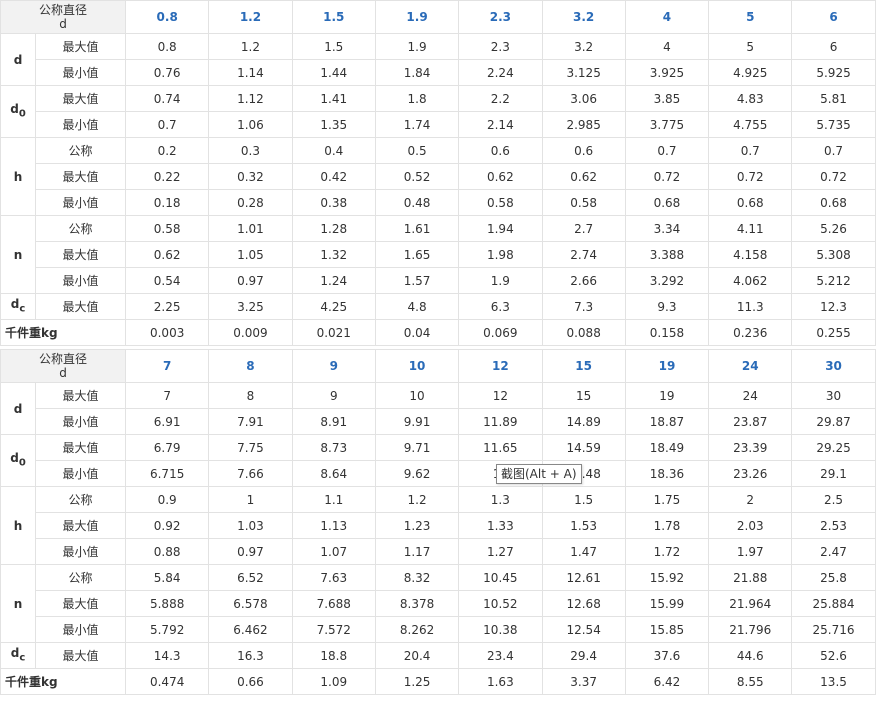 This screenshot has width=877, height=704. I want to click on value-cell: 3.25, so click(250, 306).